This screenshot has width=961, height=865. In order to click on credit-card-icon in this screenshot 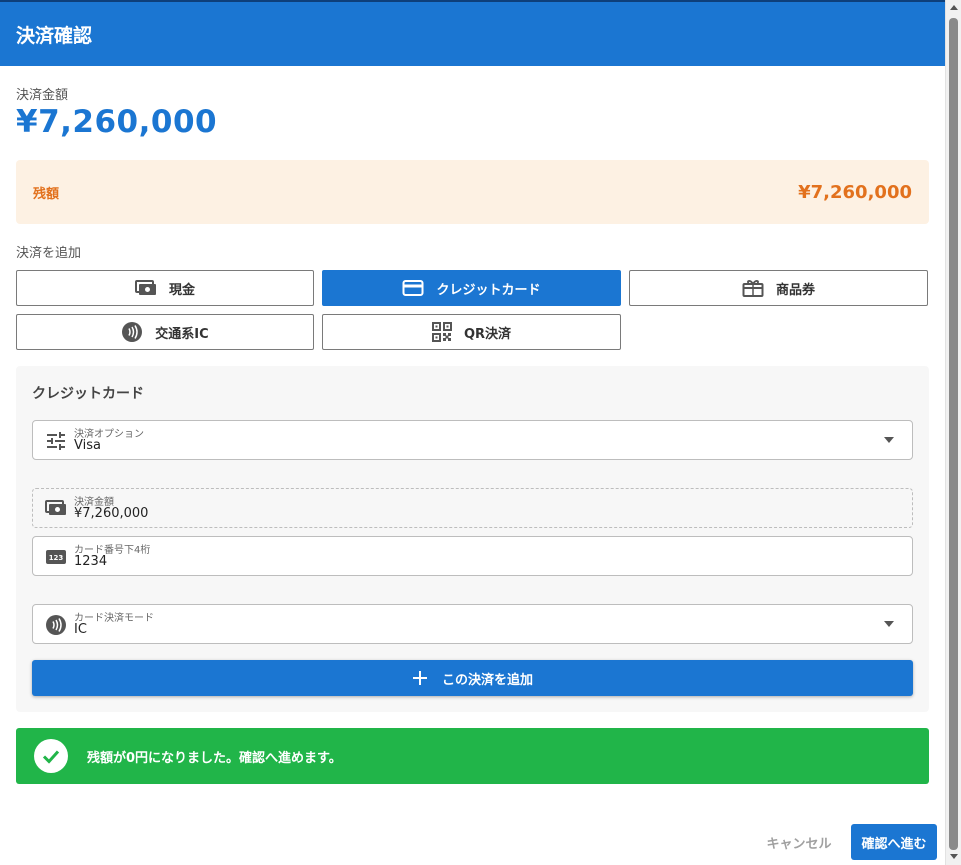, I will do `click(413, 288)`.